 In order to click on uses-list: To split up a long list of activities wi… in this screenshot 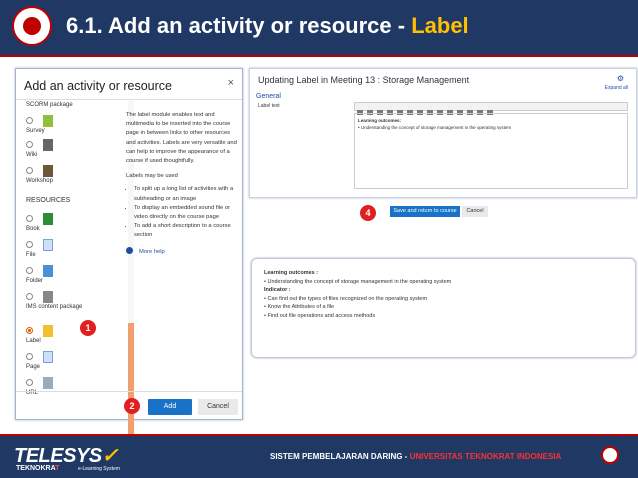, I will do `click(182, 212)`.